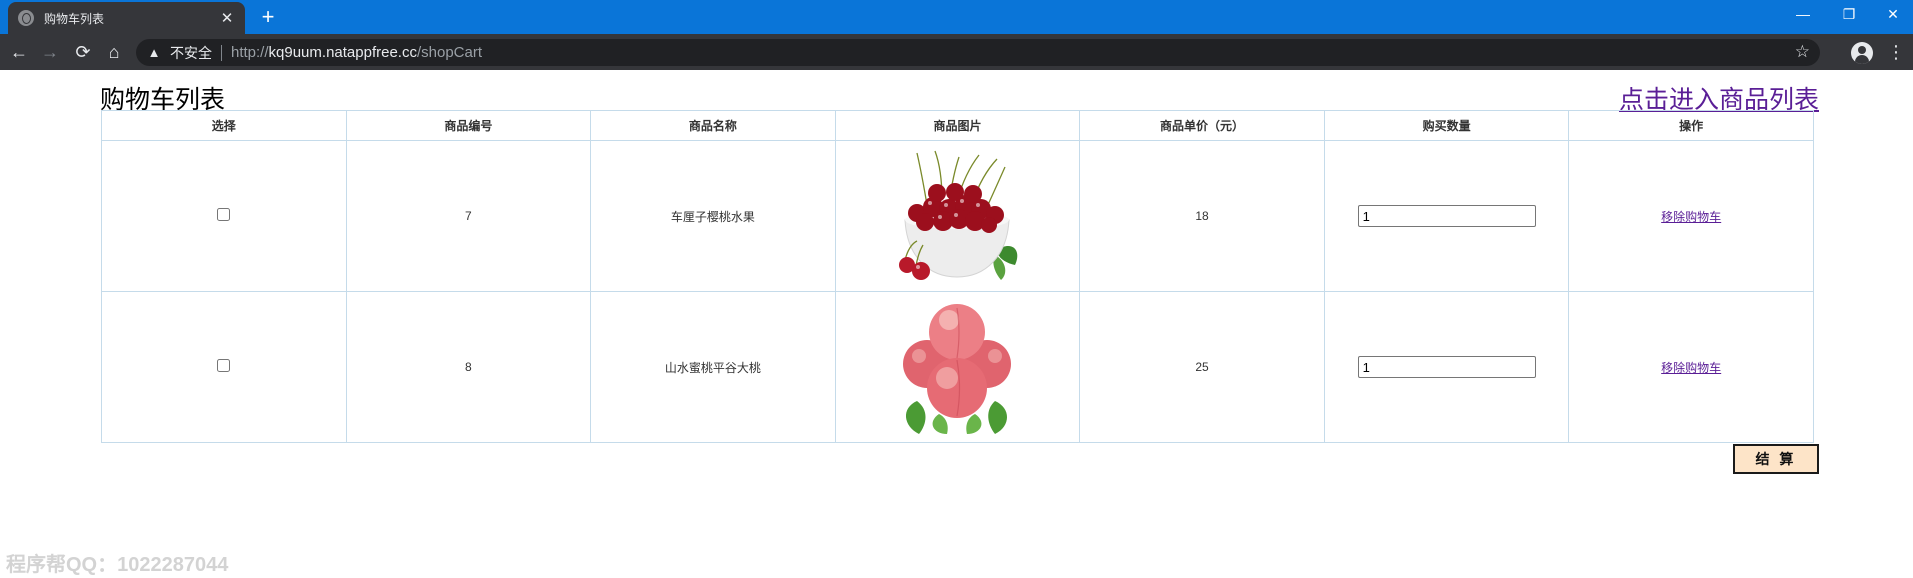 This screenshot has height=578, width=1913. I want to click on url-text: http://kq9uum.natappfree.cc/shopCart, so click(356, 52).